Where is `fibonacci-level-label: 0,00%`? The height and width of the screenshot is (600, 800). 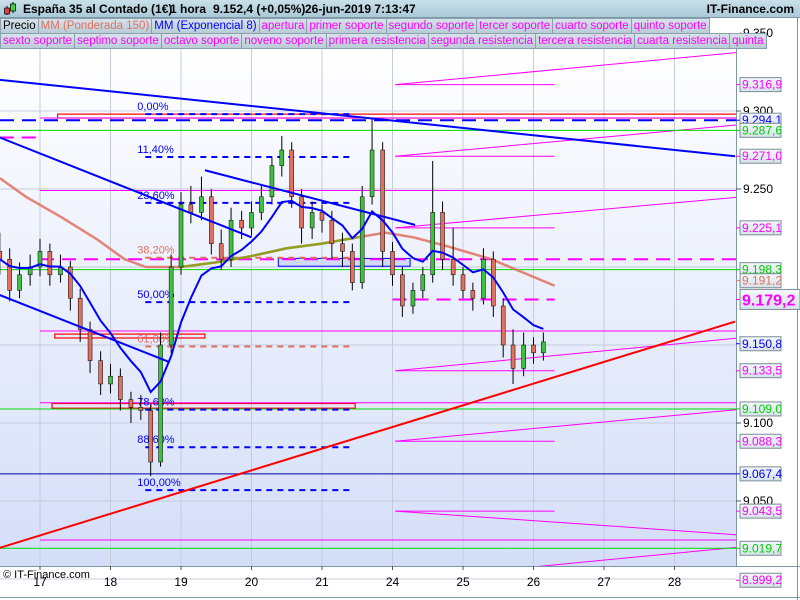 fibonacci-level-label: 0,00% is located at coordinates (152, 107).